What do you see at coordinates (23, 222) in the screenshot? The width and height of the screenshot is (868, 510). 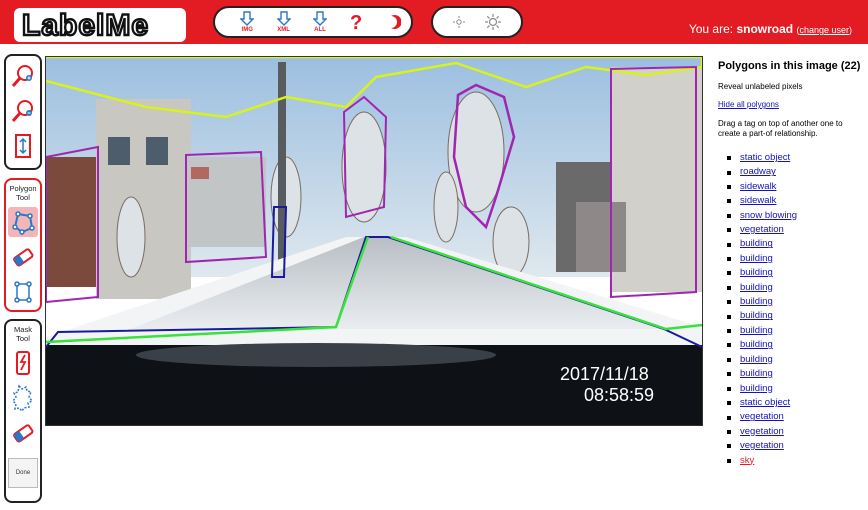 I see `polygon-draw-button` at bounding box center [23, 222].